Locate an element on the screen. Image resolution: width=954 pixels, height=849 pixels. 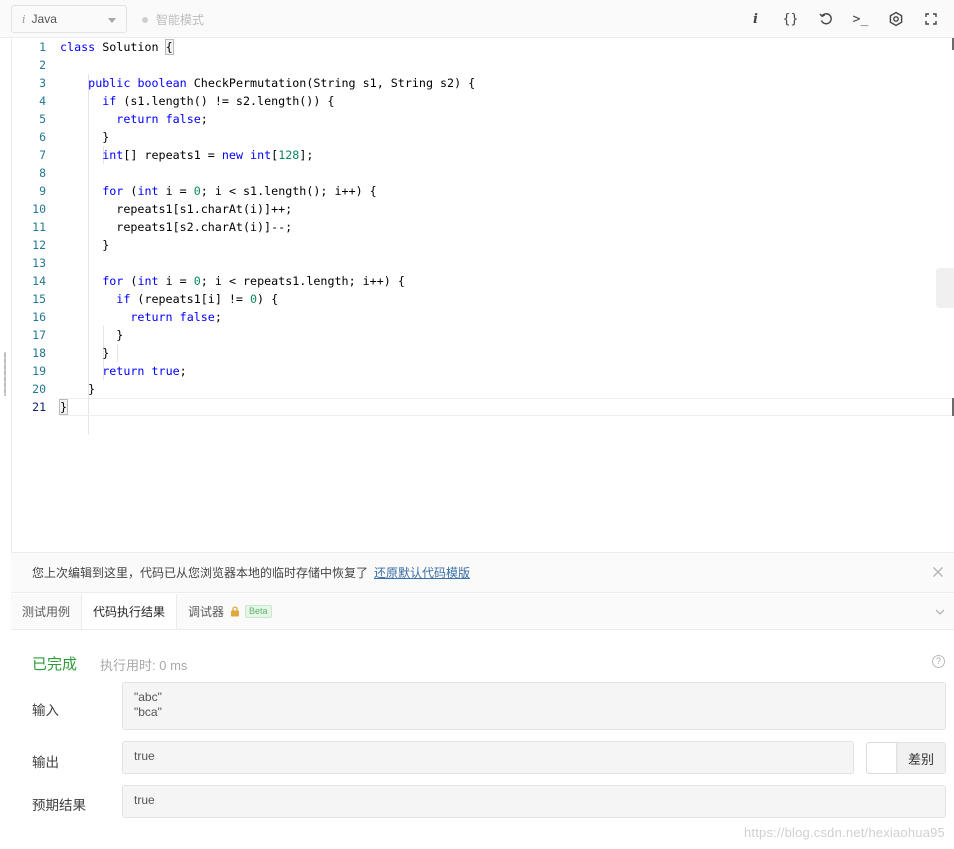
line-number: 14 is located at coordinates (39, 281).